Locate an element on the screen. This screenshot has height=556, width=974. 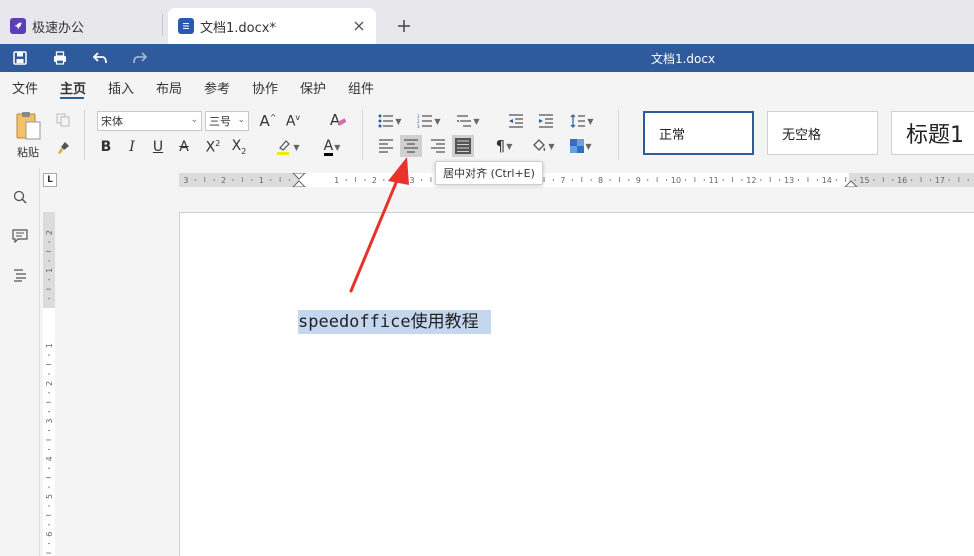
strikethrough-icon: A is located at coordinates (184, 147).